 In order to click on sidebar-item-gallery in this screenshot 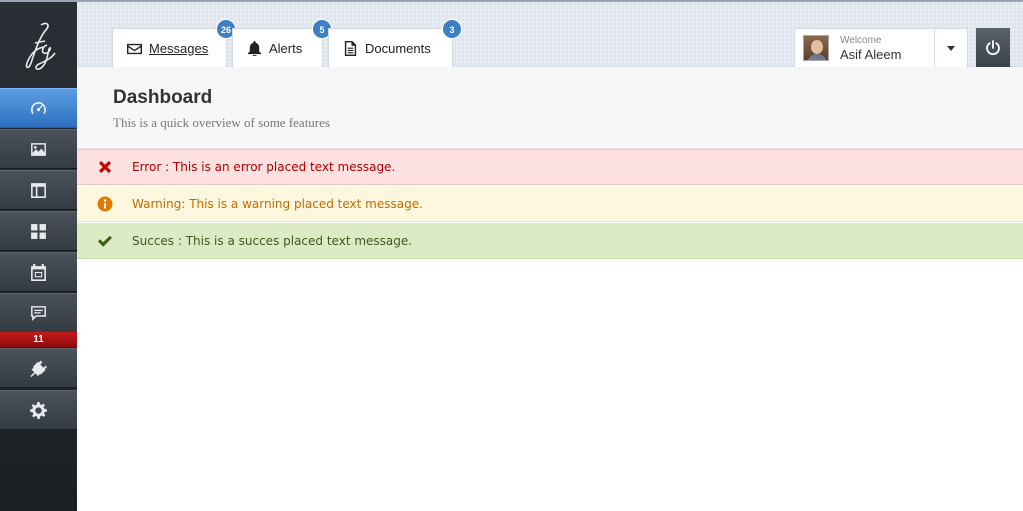, I will do `click(38, 149)`.